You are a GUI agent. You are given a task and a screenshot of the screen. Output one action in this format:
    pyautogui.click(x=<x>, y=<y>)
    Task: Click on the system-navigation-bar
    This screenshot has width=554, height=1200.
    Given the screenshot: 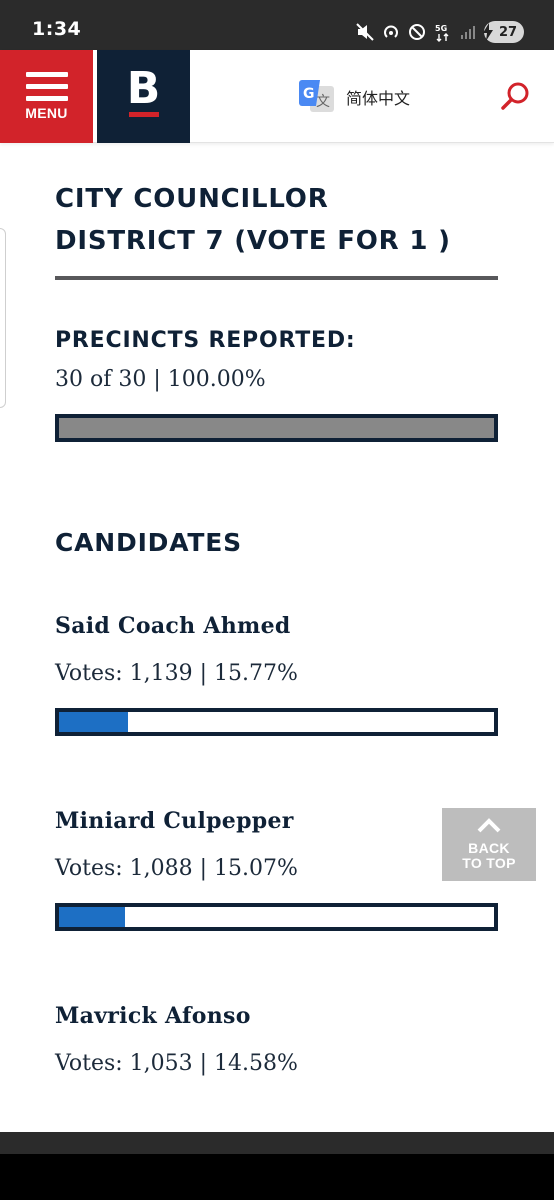 What is the action you would take?
    pyautogui.click(x=277, y=1166)
    